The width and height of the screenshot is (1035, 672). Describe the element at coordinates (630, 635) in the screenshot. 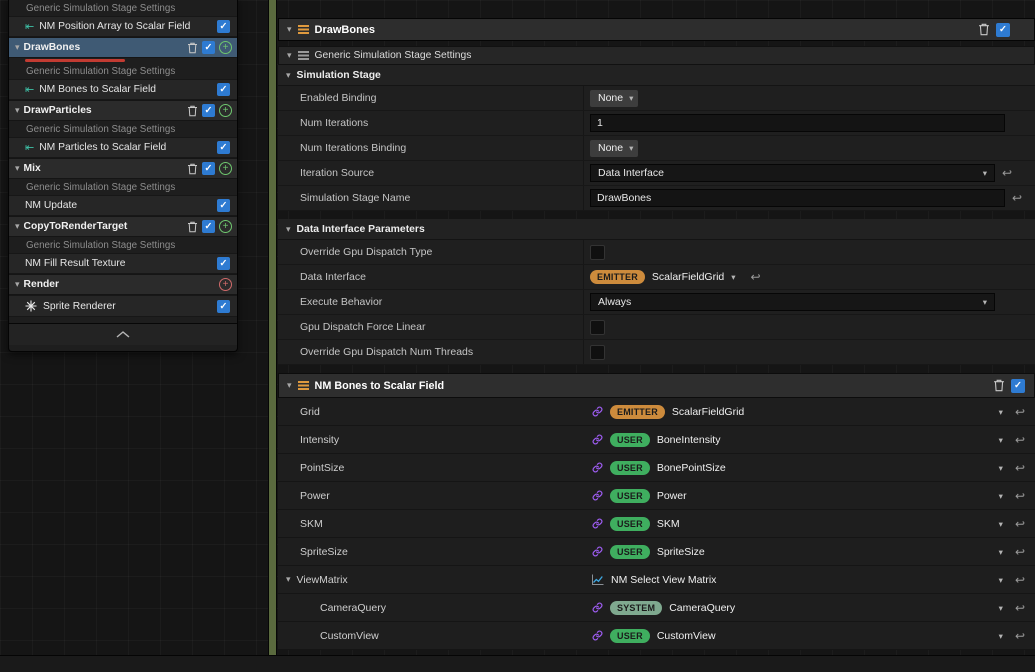

I see `user-namespace-badge: USER` at that location.